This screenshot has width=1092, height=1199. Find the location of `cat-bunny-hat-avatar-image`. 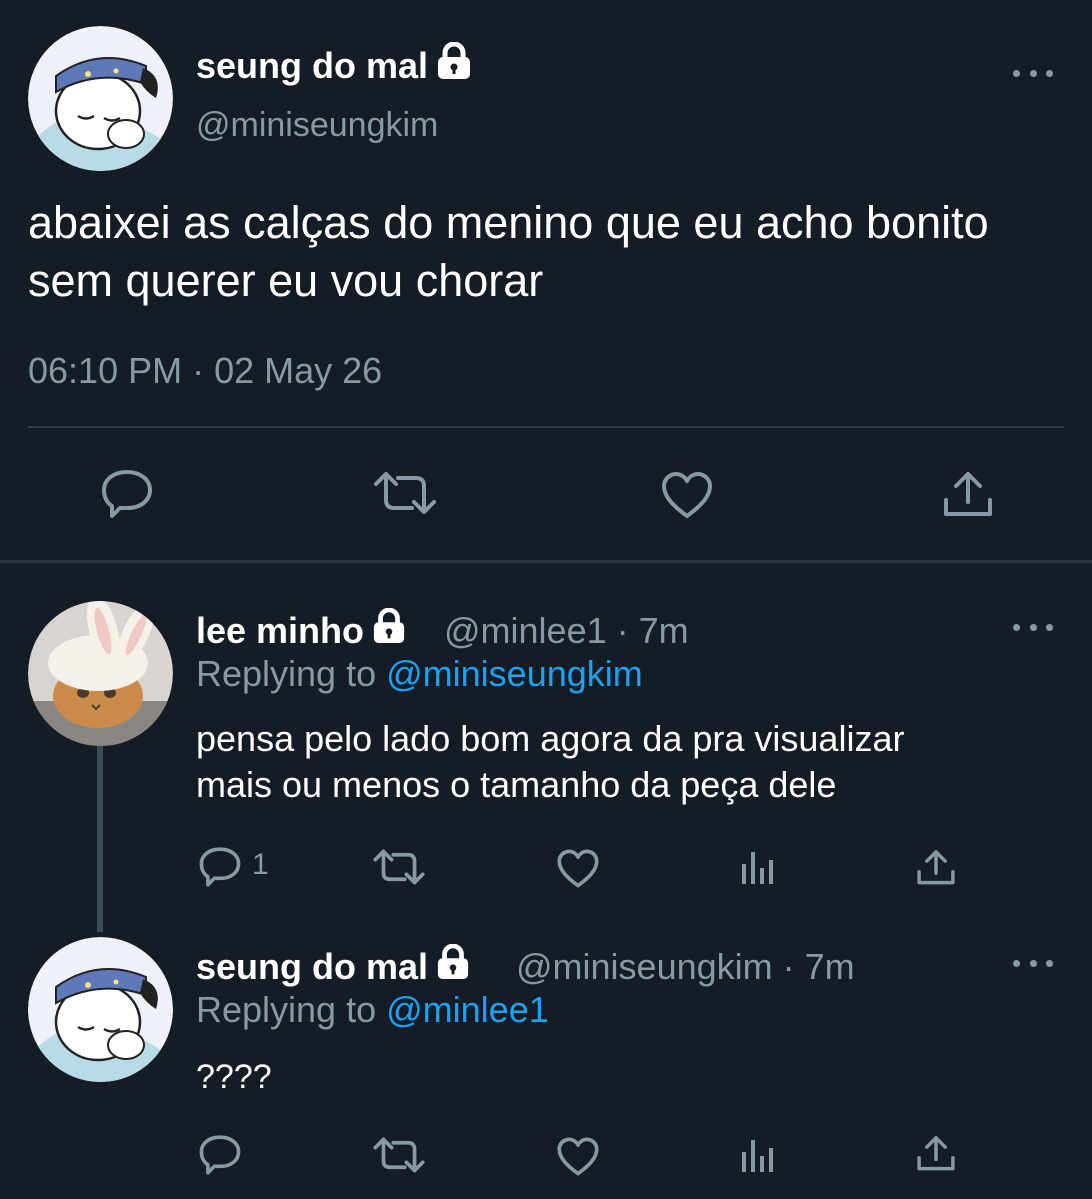

cat-bunny-hat-avatar-image is located at coordinates (100, 673).